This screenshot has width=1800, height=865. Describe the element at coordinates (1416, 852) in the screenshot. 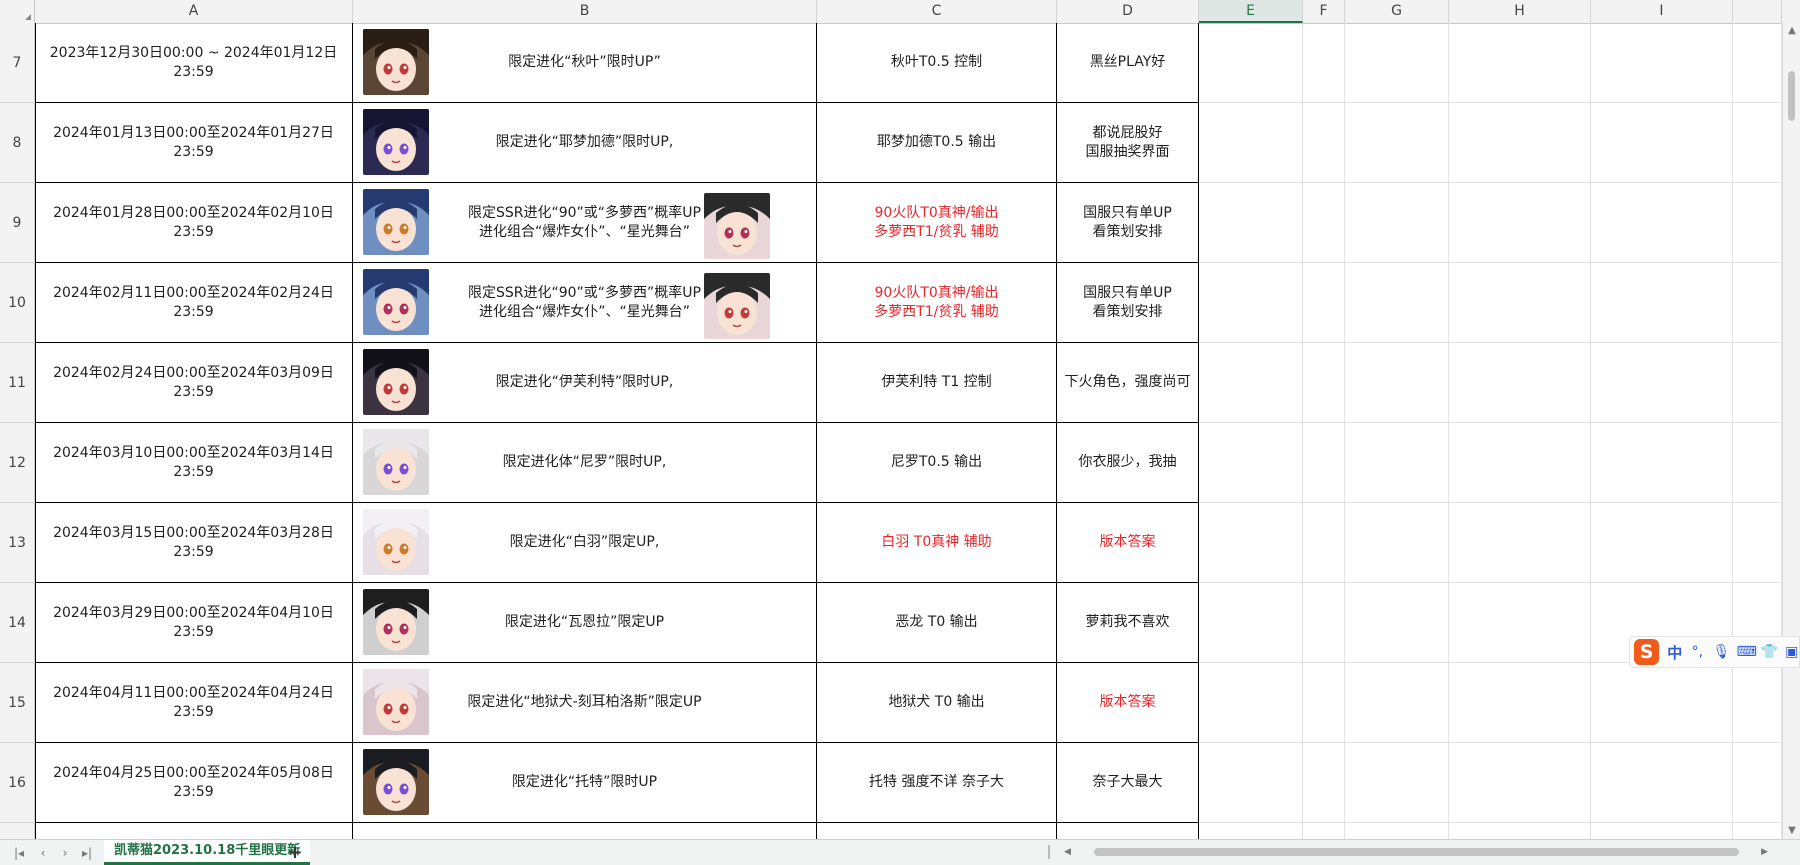

I see `horizontal-scrollbar: ◀ ▶` at that location.